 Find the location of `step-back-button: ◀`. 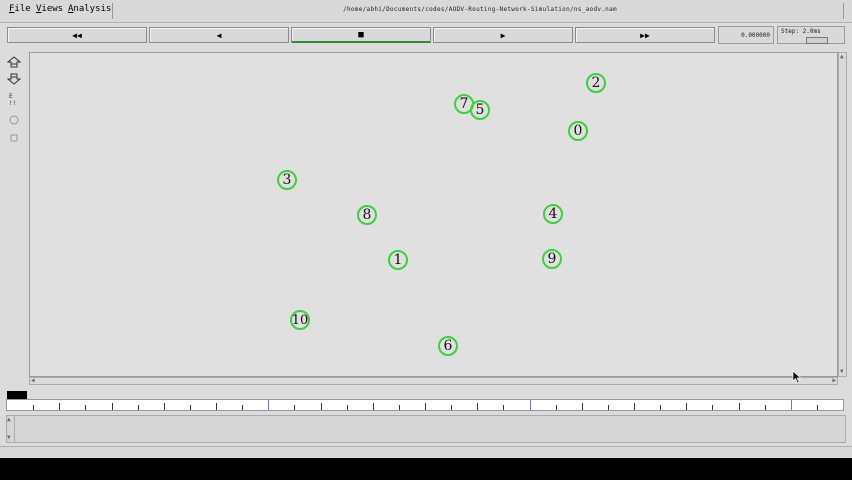

step-back-button: ◀ is located at coordinates (219, 35).